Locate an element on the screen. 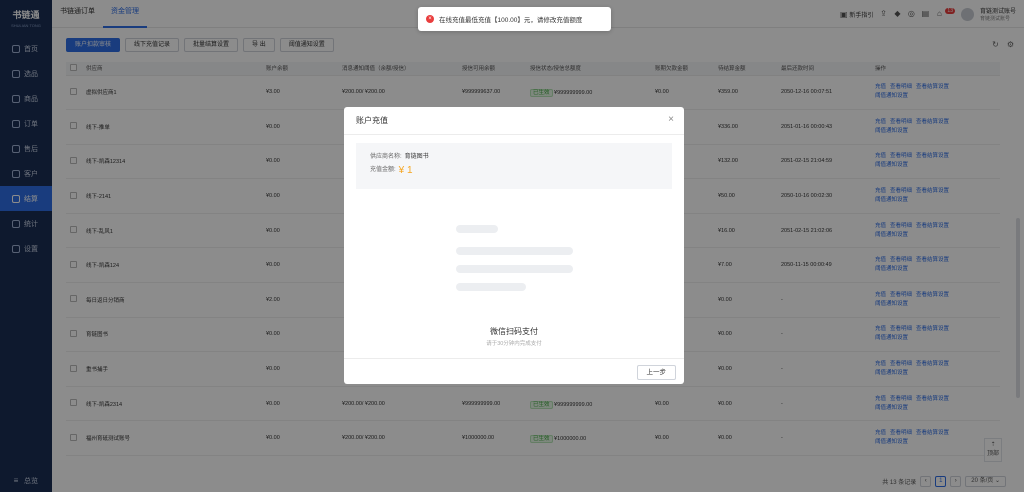  supplier-label: 供应商名称: is located at coordinates (386, 157).